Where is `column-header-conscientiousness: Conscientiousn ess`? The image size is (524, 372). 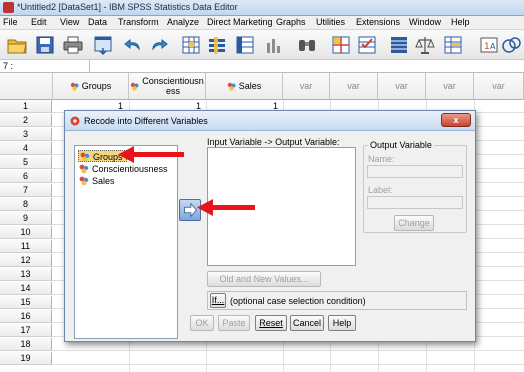
column-header-conscientiousness: Conscientiousn ess is located at coordinates (167, 86).